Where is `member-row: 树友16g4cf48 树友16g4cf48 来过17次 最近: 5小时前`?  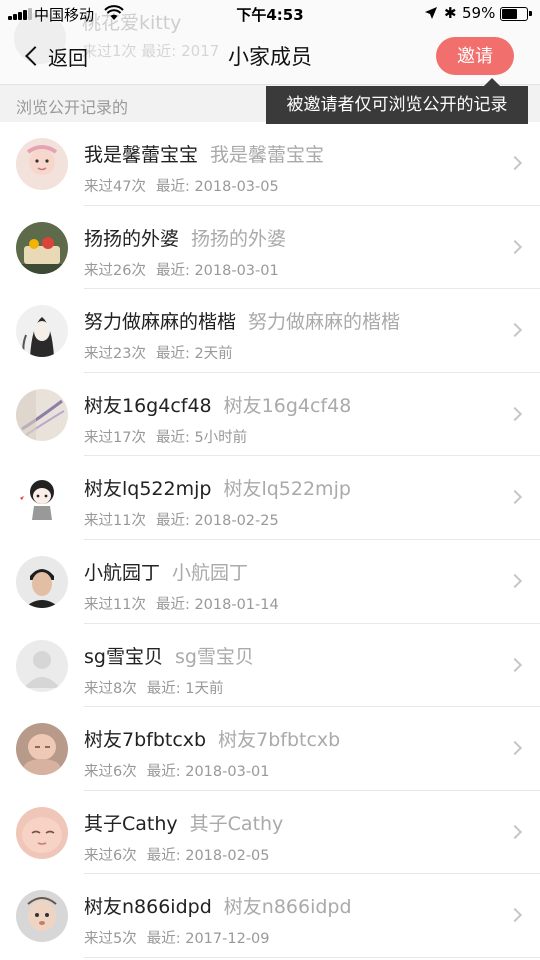
member-row: 树友16g4cf48 树友16g4cf48 来过17次 最近: 5小时前 is located at coordinates (270, 415).